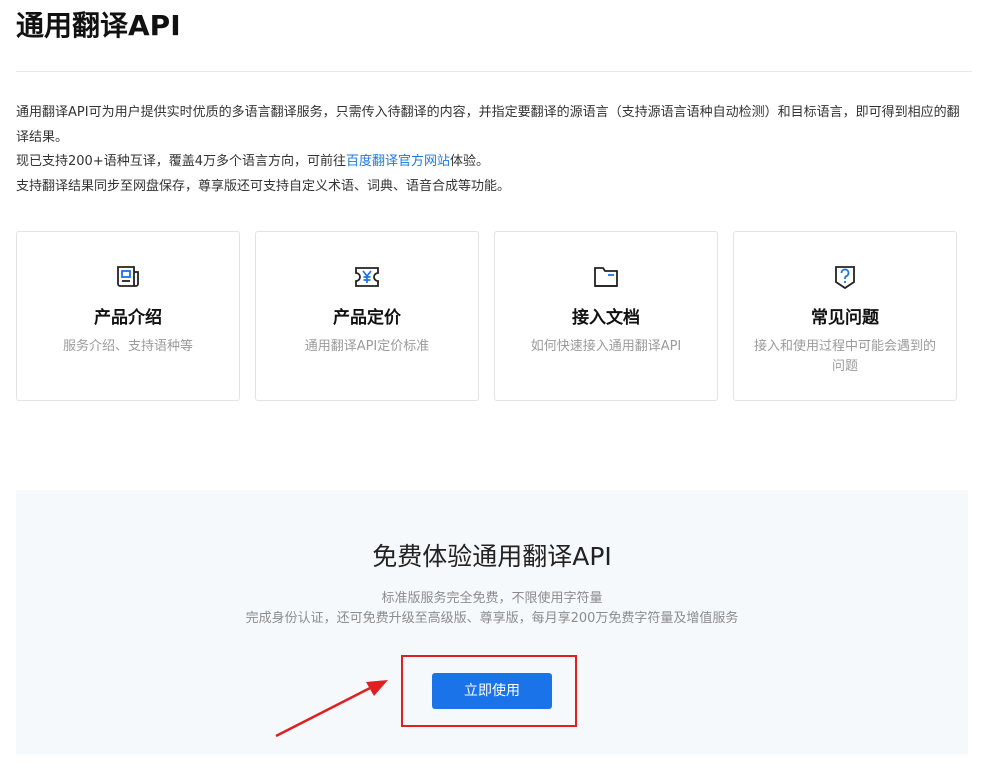 This screenshot has height=782, width=985. What do you see at coordinates (398, 161) in the screenshot?
I see `baidu-translate-link: 百度翻译官方网站` at bounding box center [398, 161].